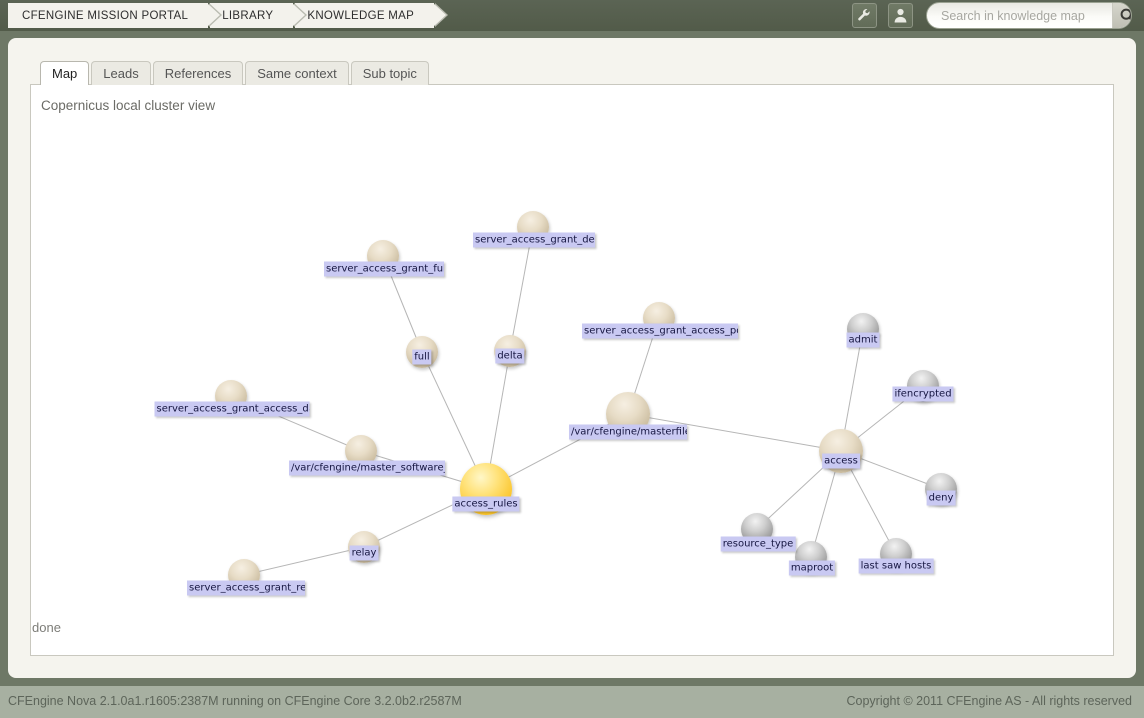  What do you see at coordinates (246, 588) in the screenshot?
I see `graph-node-label-server_access_grant_relay: server_access_grant_relay` at bounding box center [246, 588].